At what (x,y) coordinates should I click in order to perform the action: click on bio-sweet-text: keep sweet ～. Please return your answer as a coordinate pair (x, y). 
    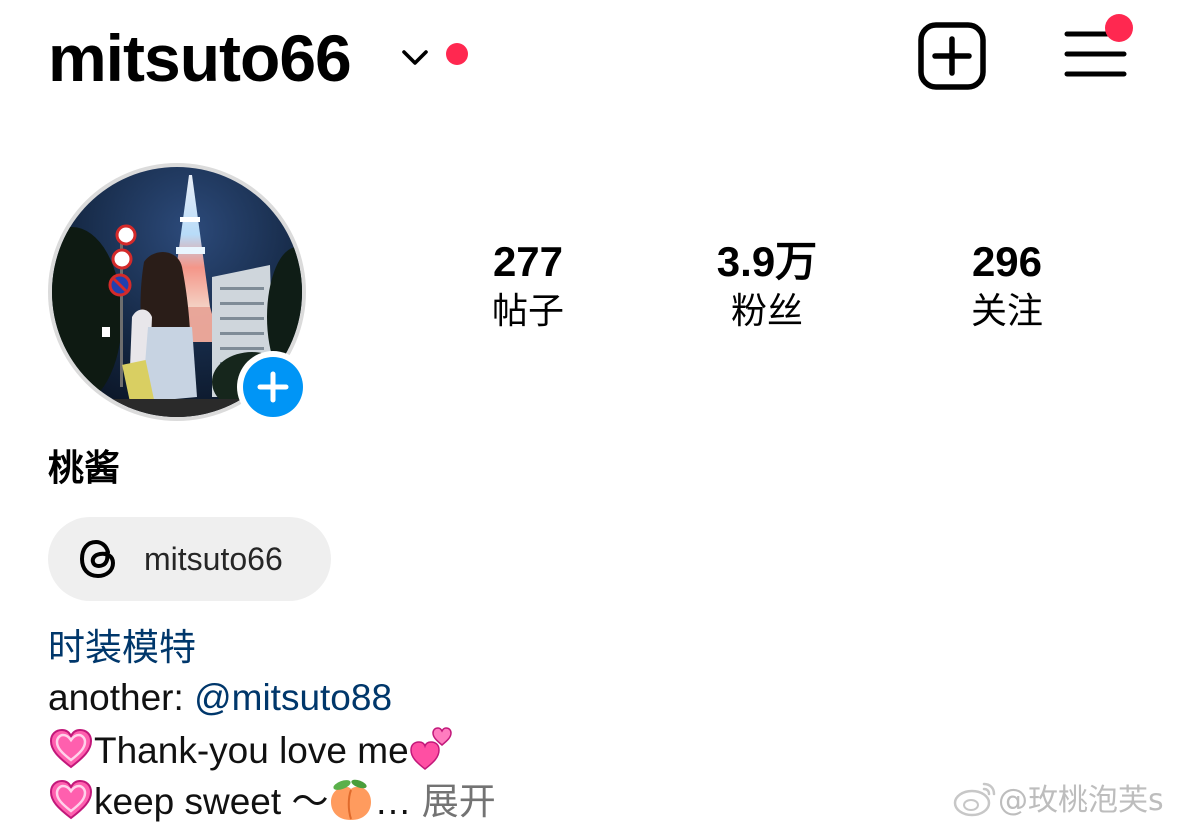
    Looking at the image, I should click on (211, 801).